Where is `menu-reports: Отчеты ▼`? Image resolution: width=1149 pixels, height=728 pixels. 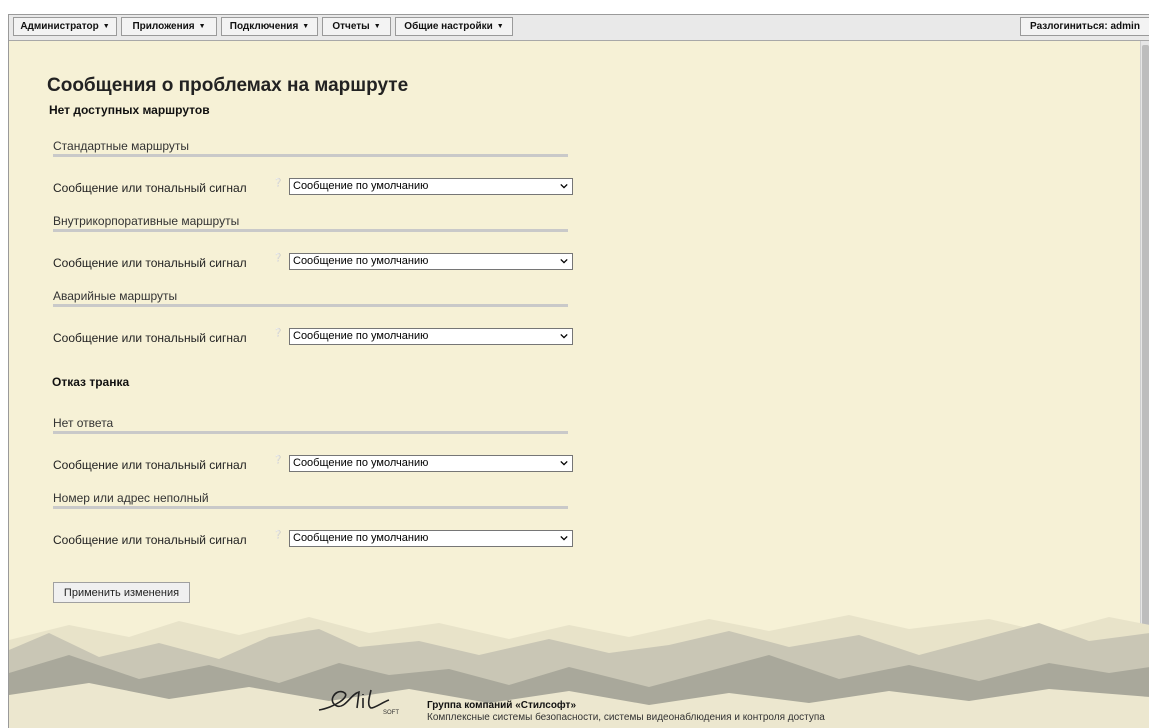
menu-reports: Отчеты ▼ is located at coordinates (356, 26).